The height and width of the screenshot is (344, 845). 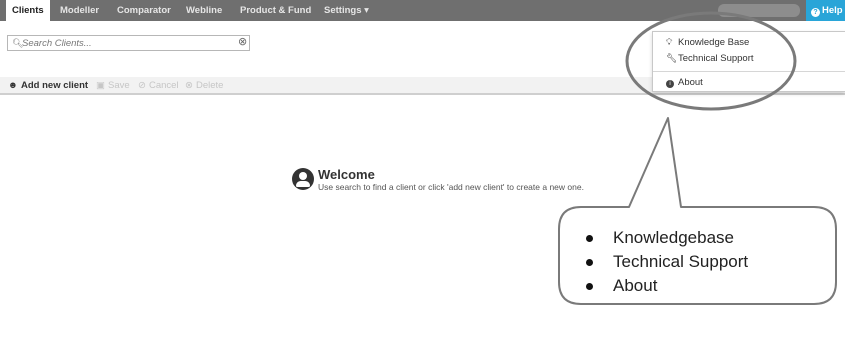 I want to click on cancel-button: ⊘ Cancel, so click(x=158, y=86).